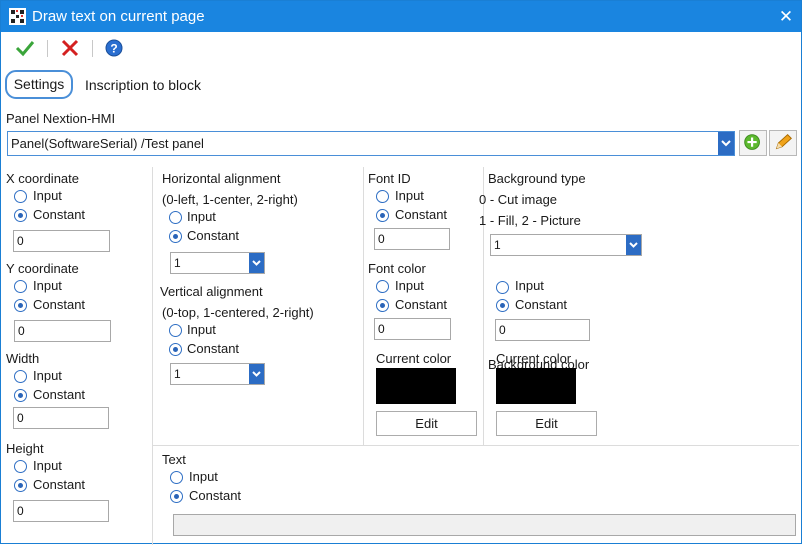  What do you see at coordinates (42, 268) in the screenshot?
I see `y-coordinate-label: Y coordinate` at bounding box center [42, 268].